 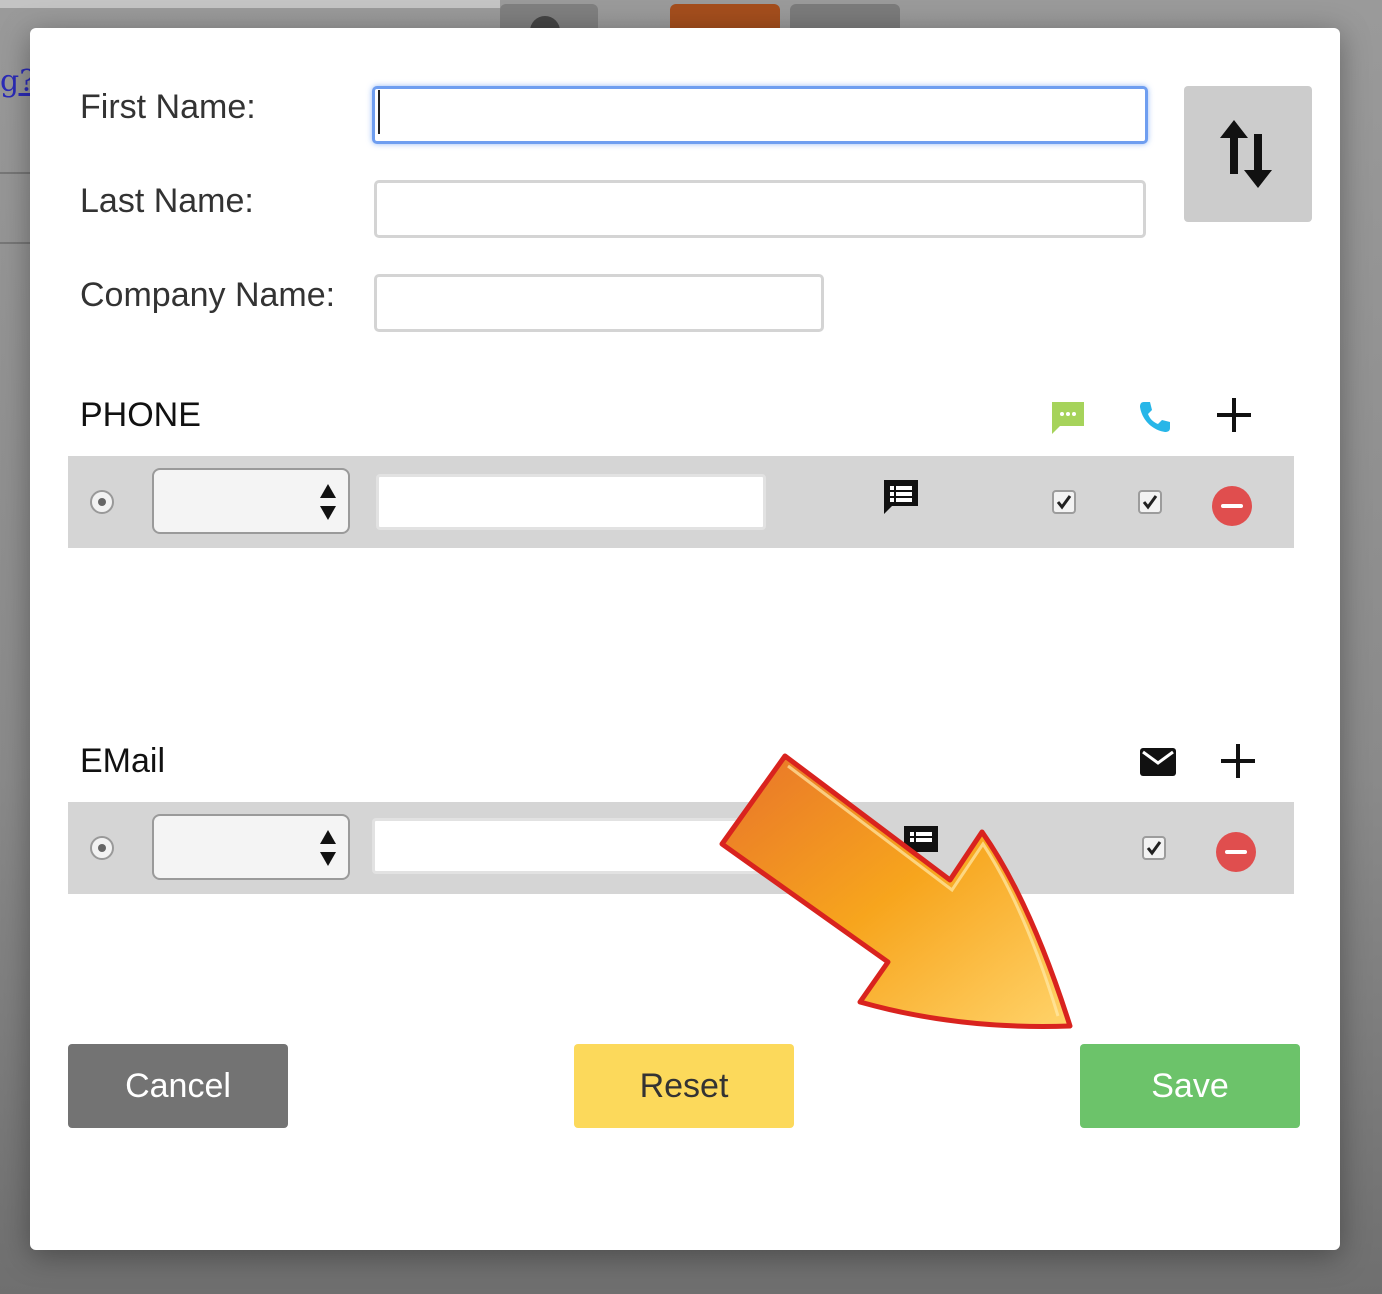 I want to click on phone-note-icon, so click(x=901, y=497).